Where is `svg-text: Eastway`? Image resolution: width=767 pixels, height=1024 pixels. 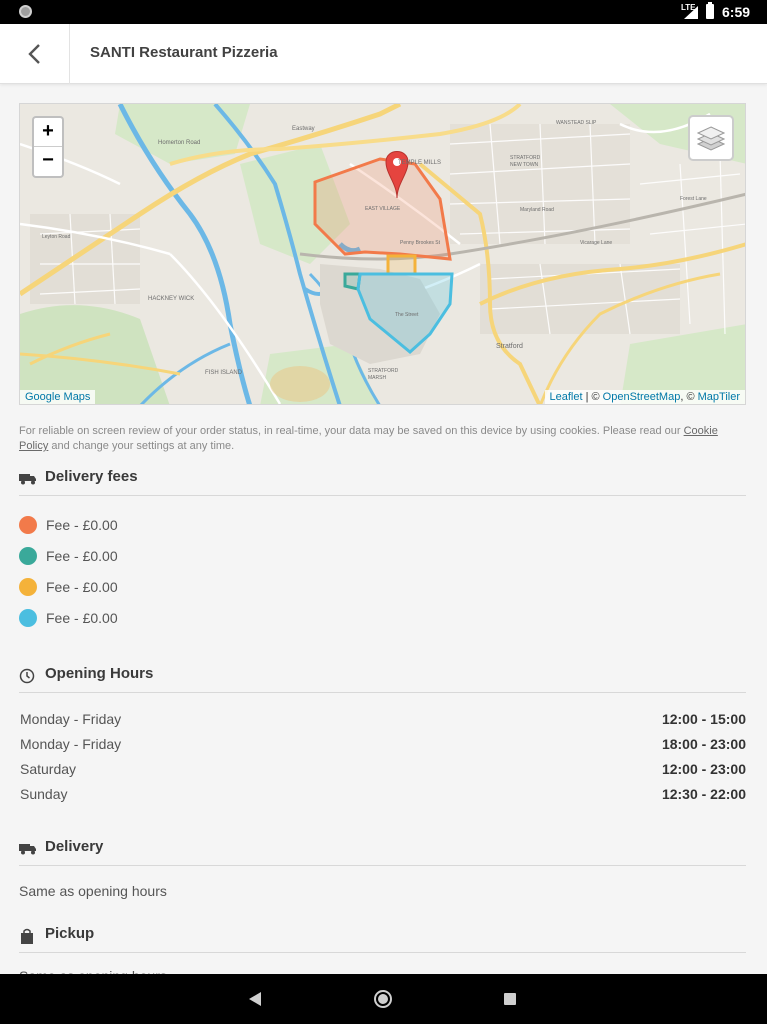 svg-text: Eastway is located at coordinates (303, 129).